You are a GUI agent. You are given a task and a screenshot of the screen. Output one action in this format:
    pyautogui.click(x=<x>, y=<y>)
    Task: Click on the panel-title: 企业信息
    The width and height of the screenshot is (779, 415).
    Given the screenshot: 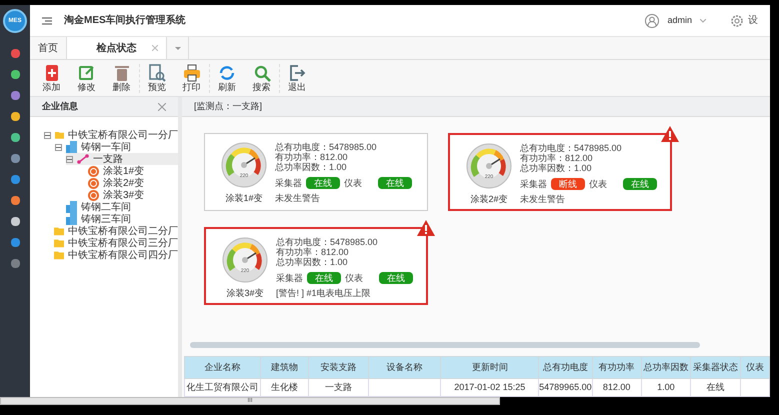 What is the action you would take?
    pyautogui.click(x=60, y=106)
    